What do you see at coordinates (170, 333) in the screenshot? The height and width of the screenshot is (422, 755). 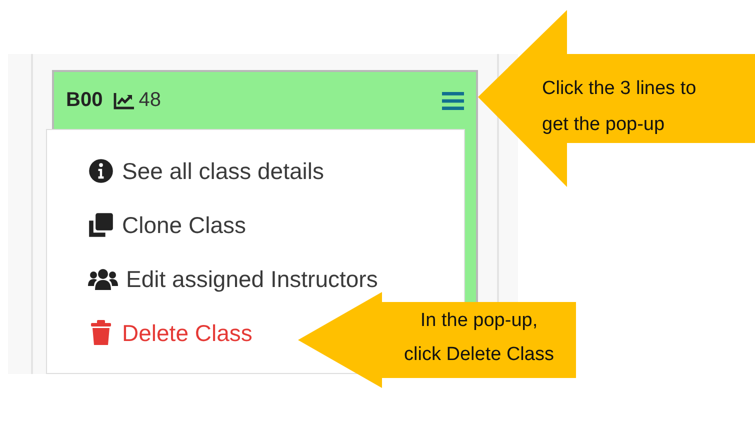 I see `menu-item: Delete Class` at bounding box center [170, 333].